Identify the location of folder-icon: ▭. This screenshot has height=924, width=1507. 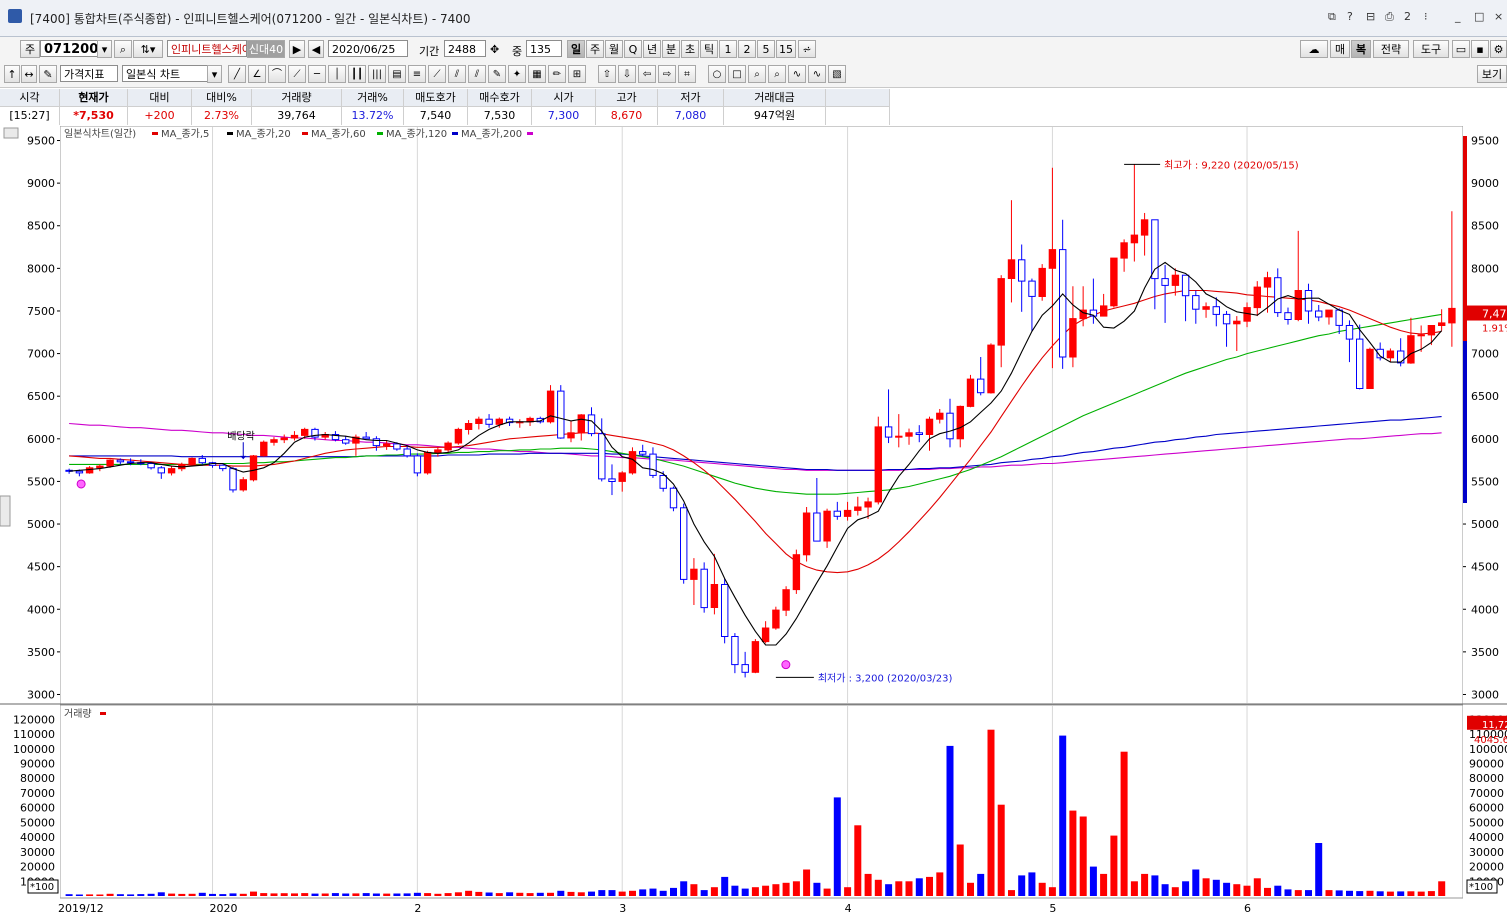
(1461, 49).